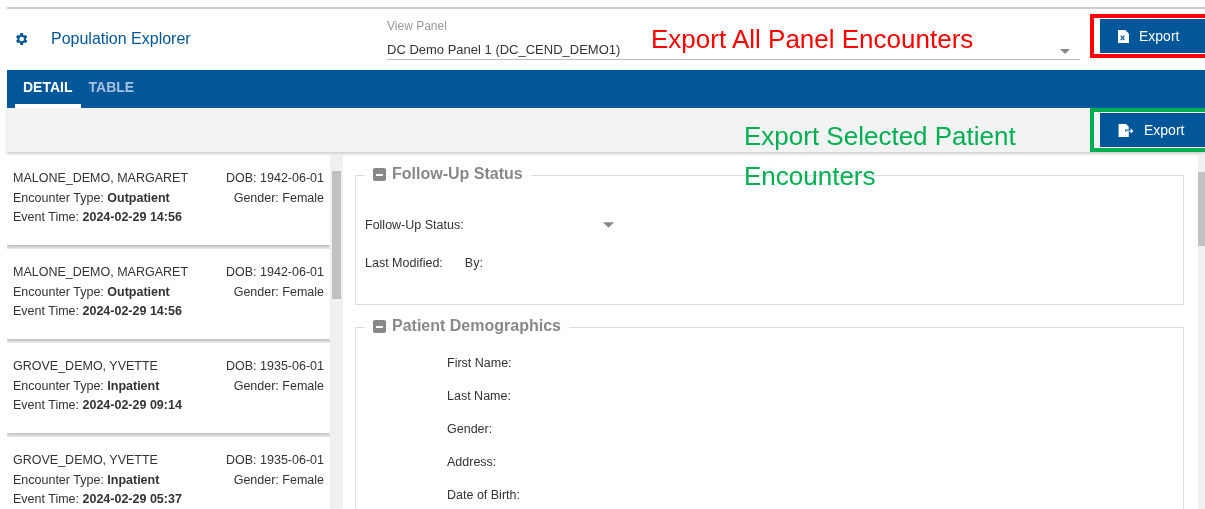 This screenshot has width=1205, height=509. I want to click on spreadsheet-file-icon, so click(1123, 36).